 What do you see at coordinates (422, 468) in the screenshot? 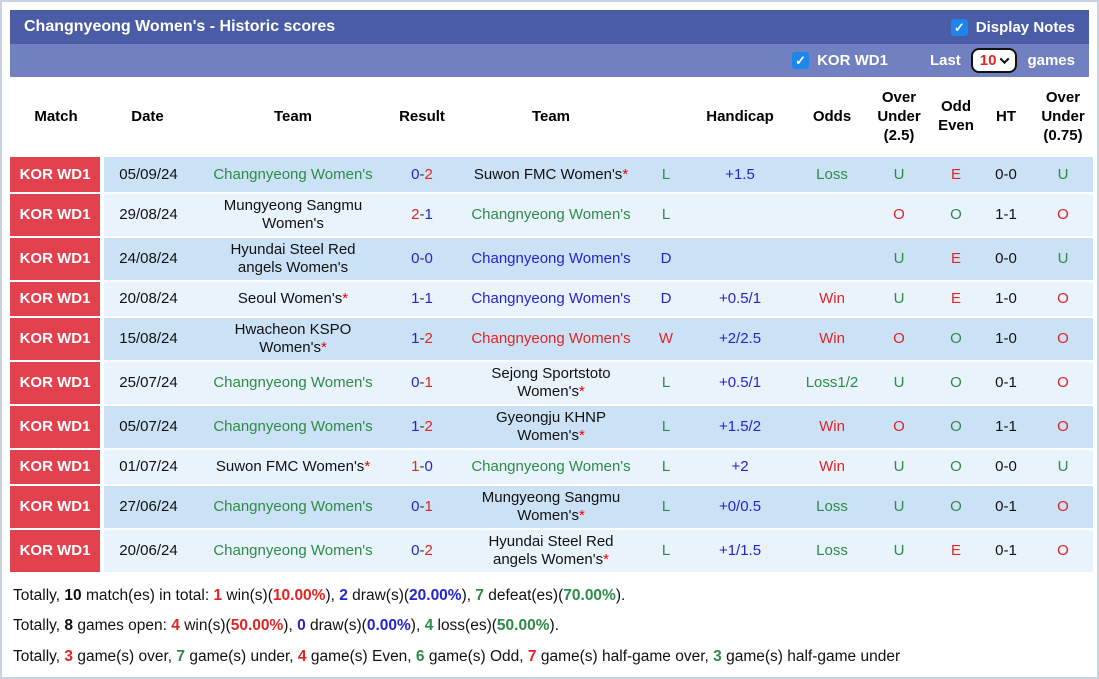
I see `full-time-score: 1-0` at bounding box center [422, 468].